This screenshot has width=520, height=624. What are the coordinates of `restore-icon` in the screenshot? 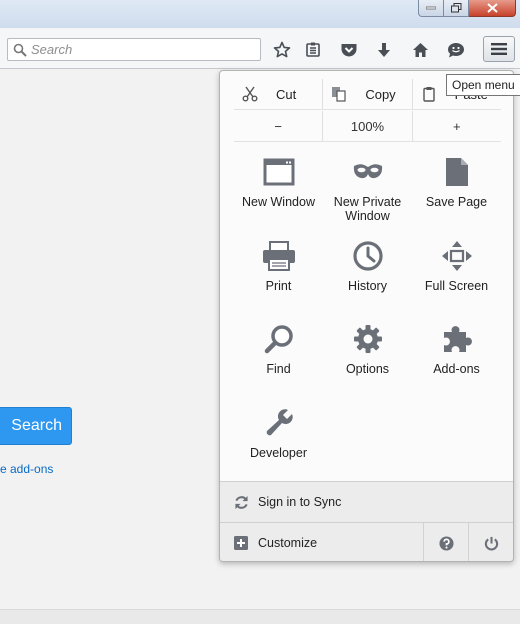 It's located at (455, 8).